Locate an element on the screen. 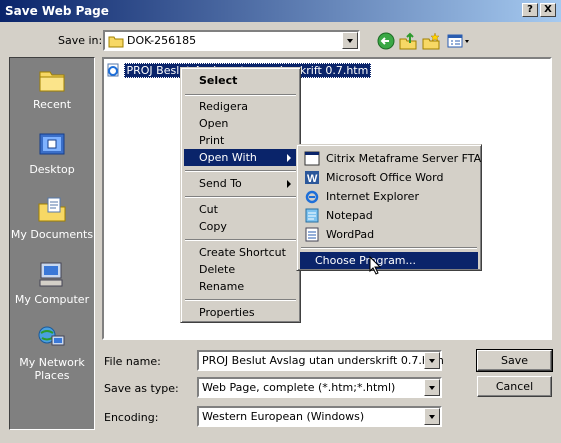 Image resolution: width=561 pixels, height=443 pixels. encoding-value: Western European (Windows) is located at coordinates (283, 416).